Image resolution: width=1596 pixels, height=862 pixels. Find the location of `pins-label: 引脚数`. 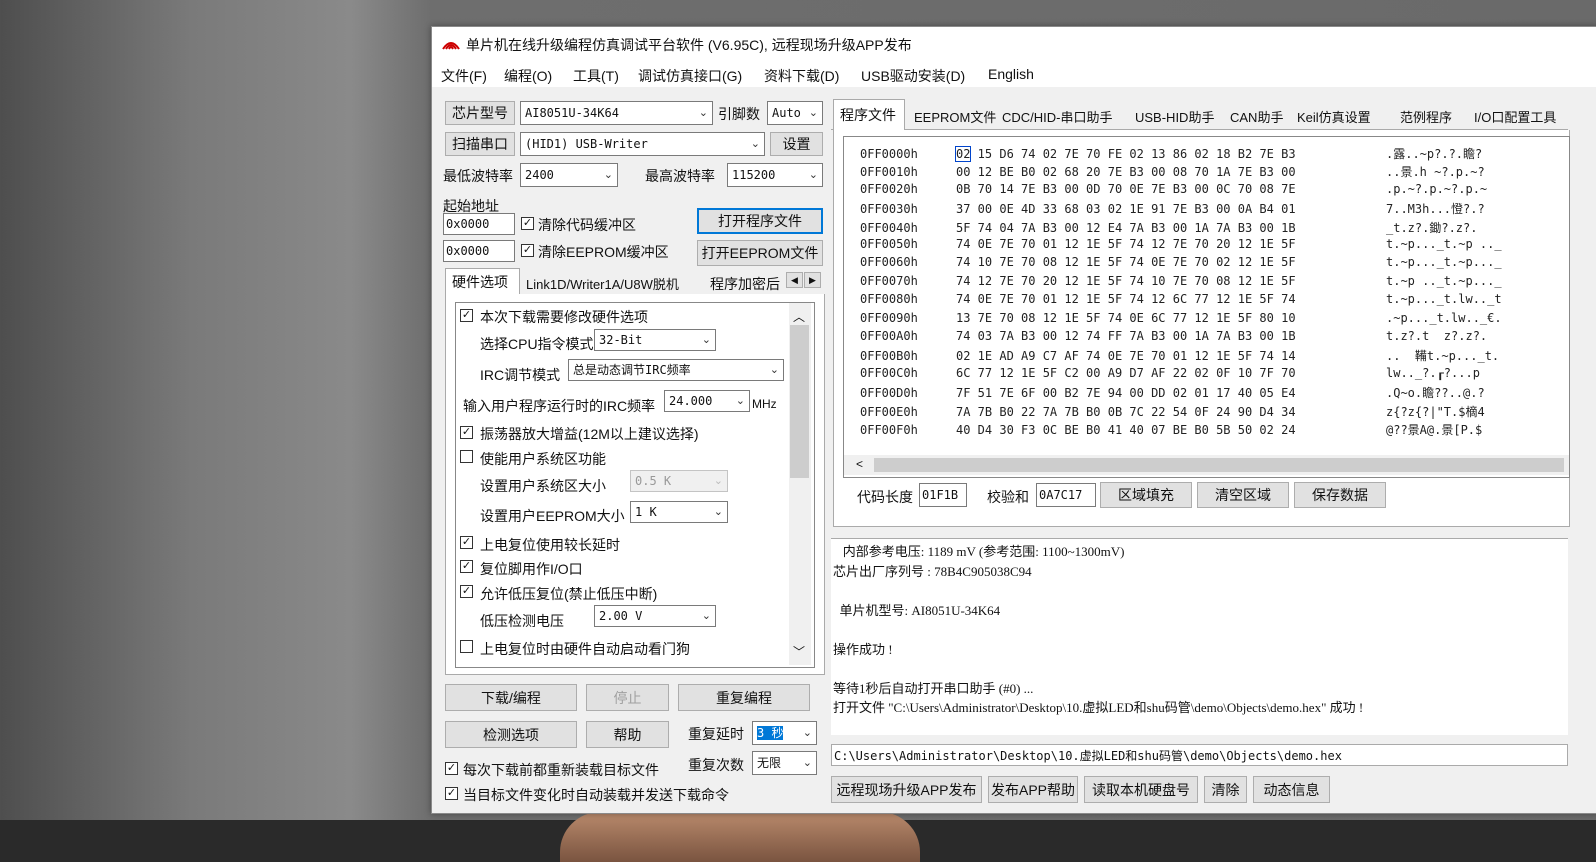

pins-label: 引脚数 is located at coordinates (739, 114).